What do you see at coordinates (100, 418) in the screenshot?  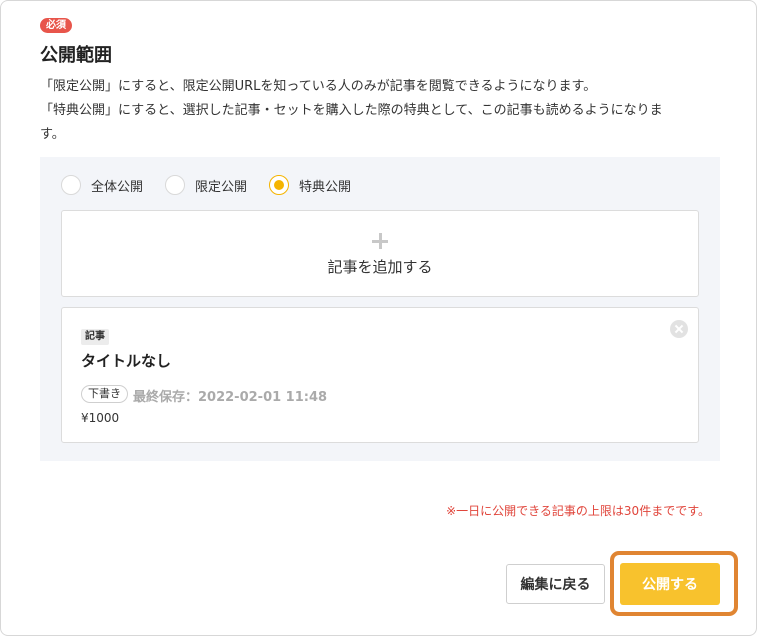 I see `article-price: ¥1000` at bounding box center [100, 418].